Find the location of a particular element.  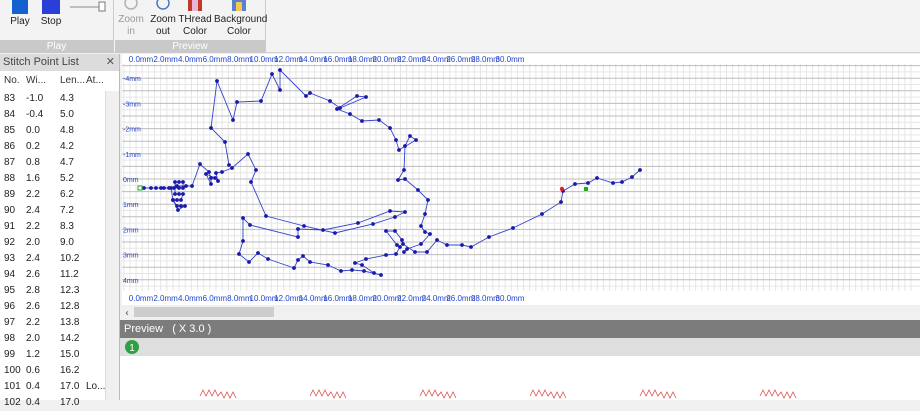

row-width: 0.2 is located at coordinates (33, 146).